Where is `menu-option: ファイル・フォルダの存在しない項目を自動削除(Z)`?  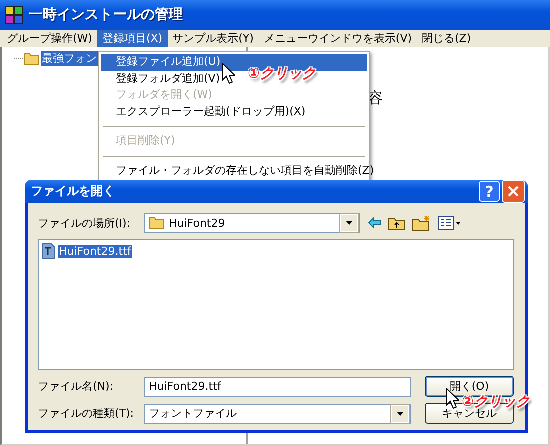
menu-option: ファイル・フォルダの存在しない項目を自動削除(Z) is located at coordinates (245, 170).